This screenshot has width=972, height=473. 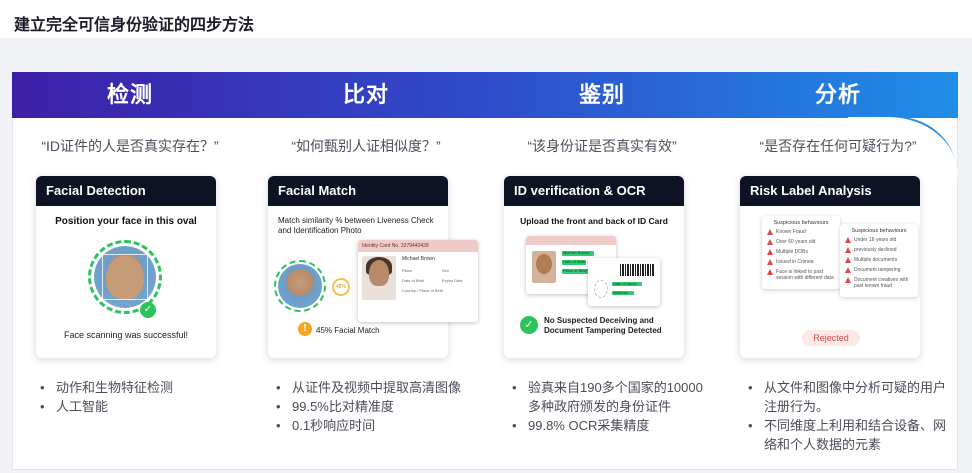 I want to click on id-name: Michael Brown, so click(x=418, y=259).